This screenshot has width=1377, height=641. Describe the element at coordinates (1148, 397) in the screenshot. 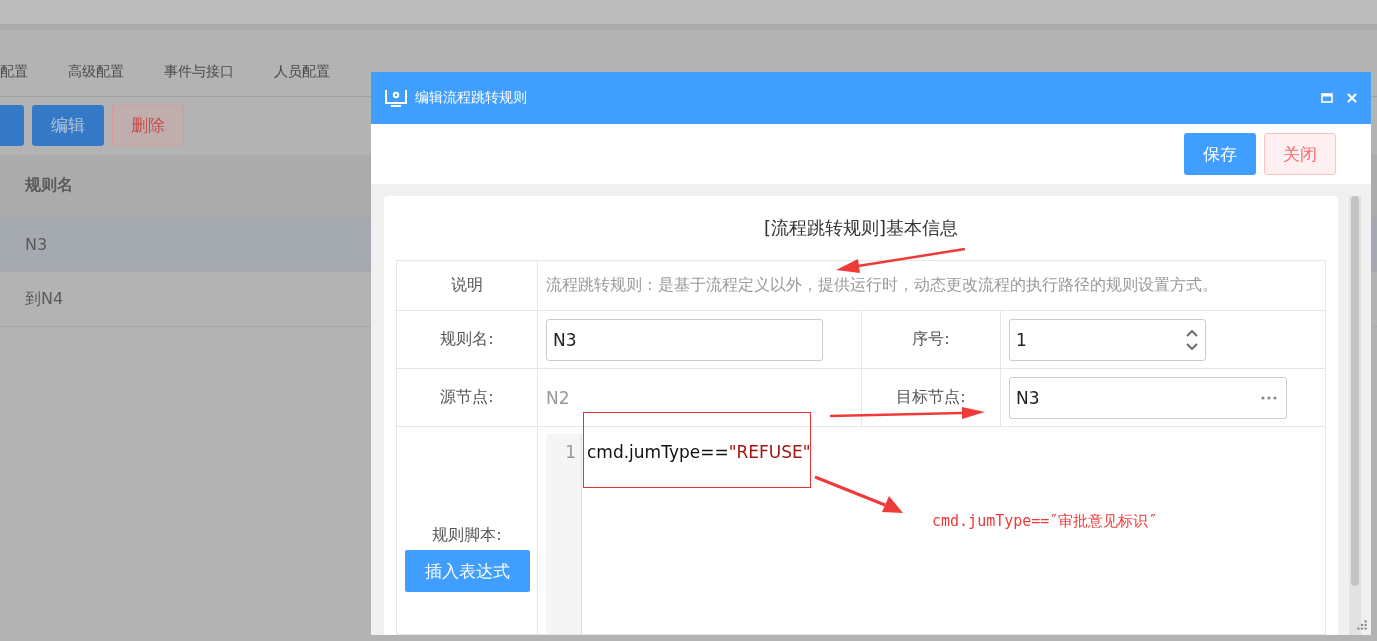

I see `target-field: N3` at that location.